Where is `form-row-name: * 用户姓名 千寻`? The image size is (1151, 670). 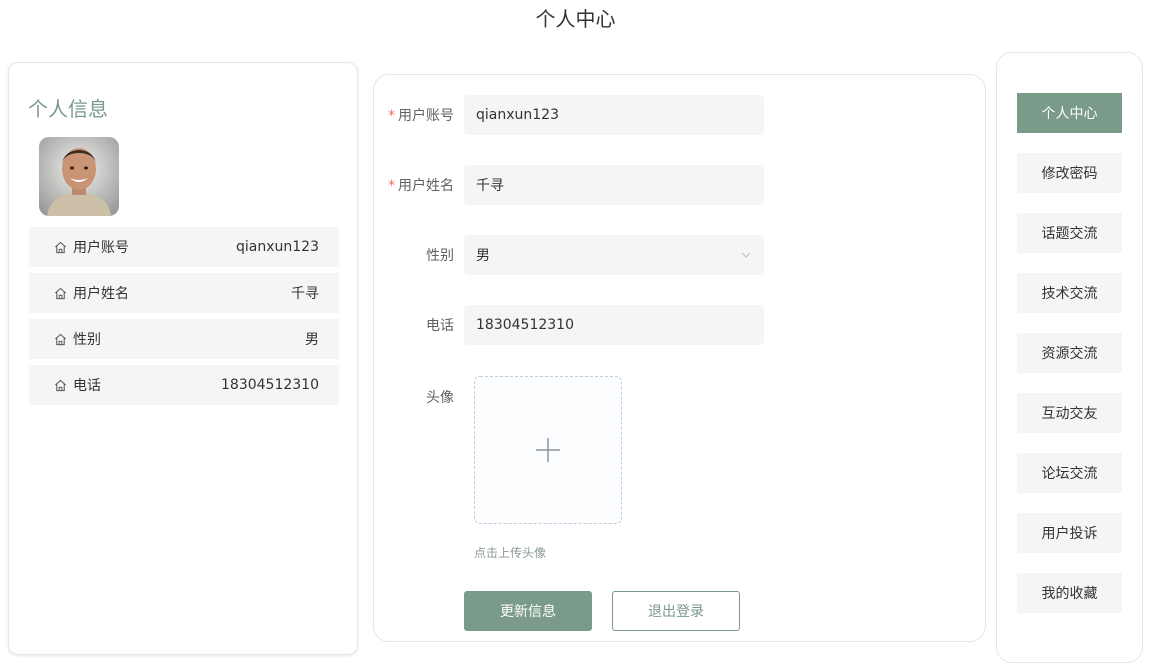
form-row-name: * 用户姓名 千寻 is located at coordinates (569, 185).